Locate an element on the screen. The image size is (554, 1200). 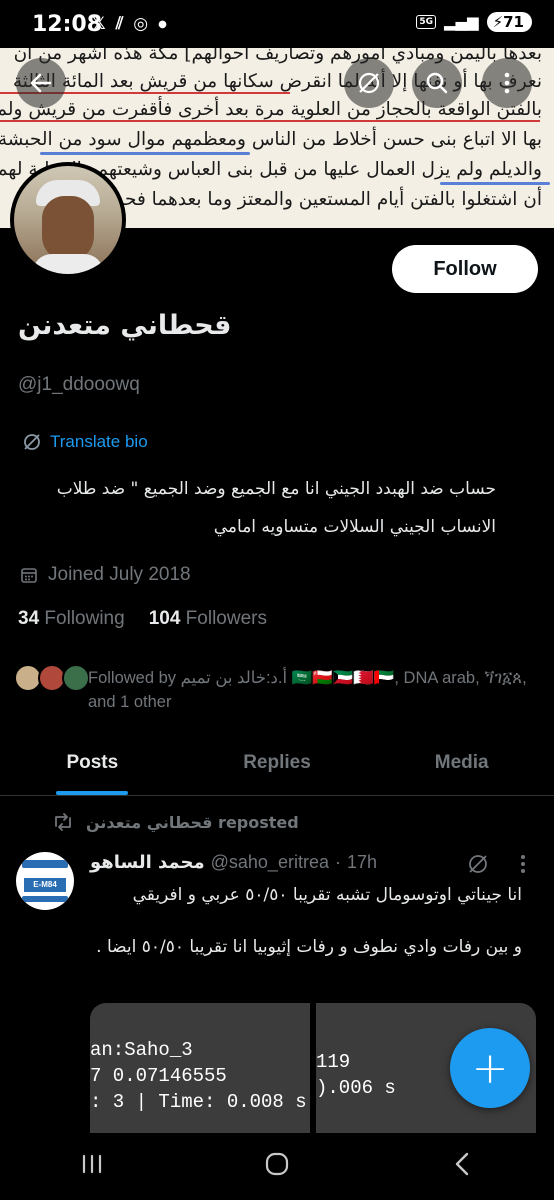
translate-bio-link: Translate bio is located at coordinates (85, 442).